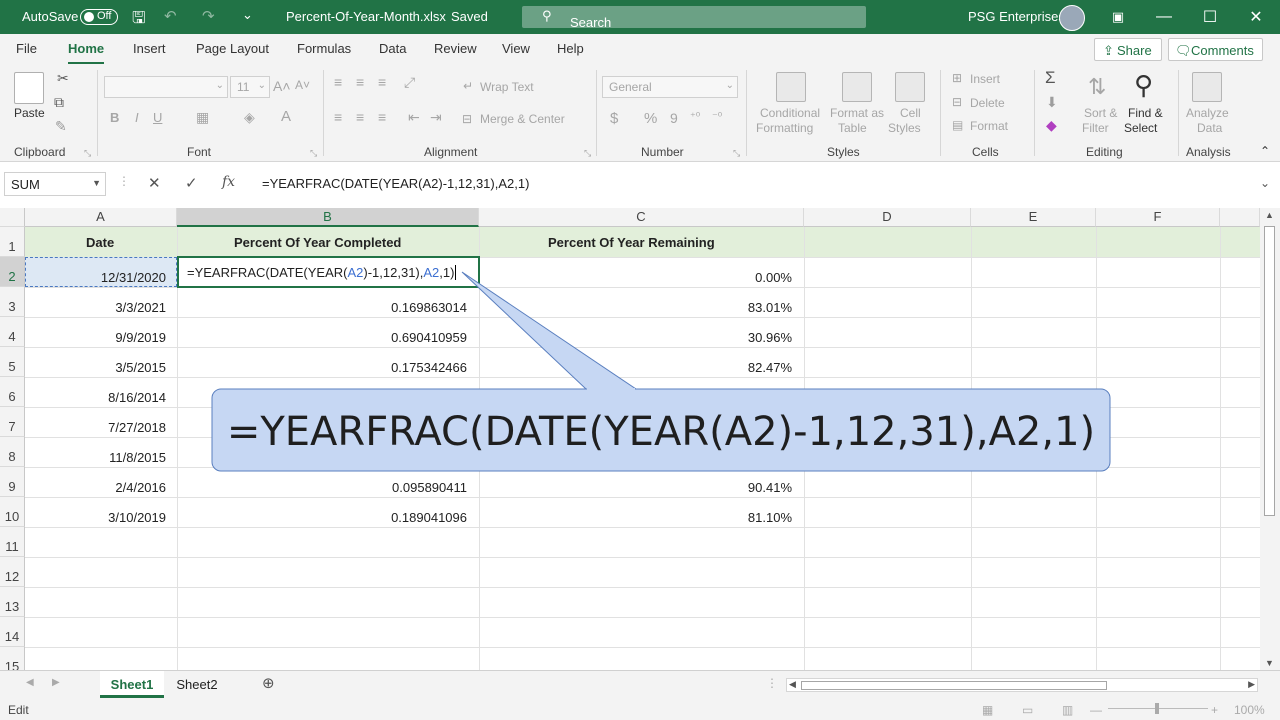  I want to click on align-right-icon: ≡, so click(382, 117).